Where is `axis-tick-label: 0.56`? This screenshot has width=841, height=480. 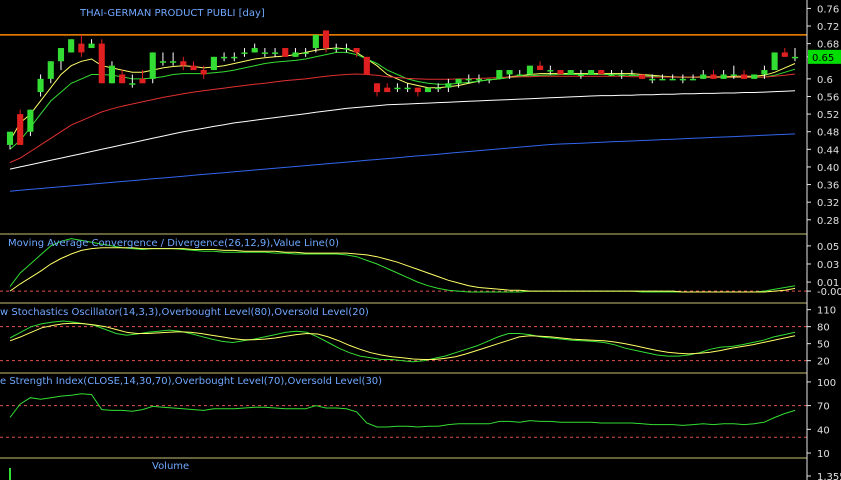
axis-tick-label: 0.56 is located at coordinates (828, 97).